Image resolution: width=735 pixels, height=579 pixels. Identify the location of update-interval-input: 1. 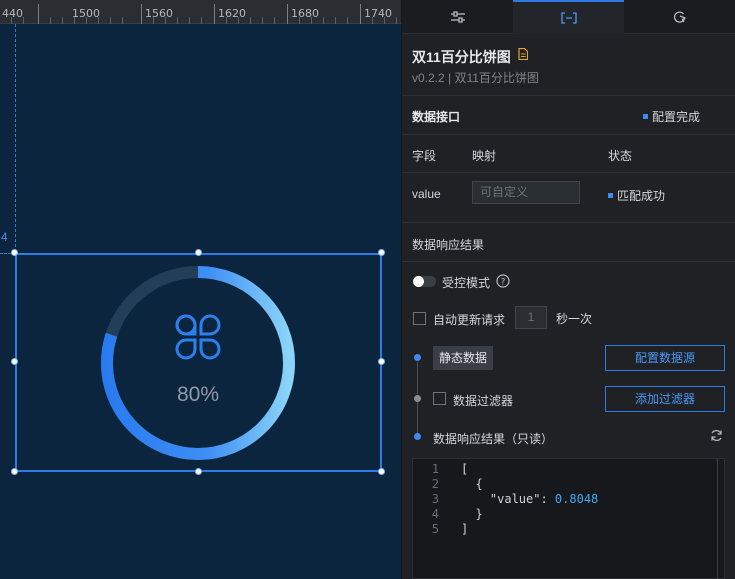
(531, 317).